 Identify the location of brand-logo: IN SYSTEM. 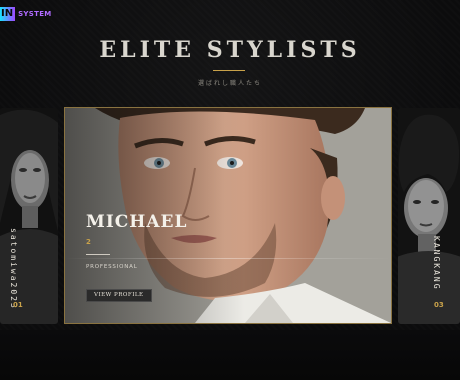
(26, 14).